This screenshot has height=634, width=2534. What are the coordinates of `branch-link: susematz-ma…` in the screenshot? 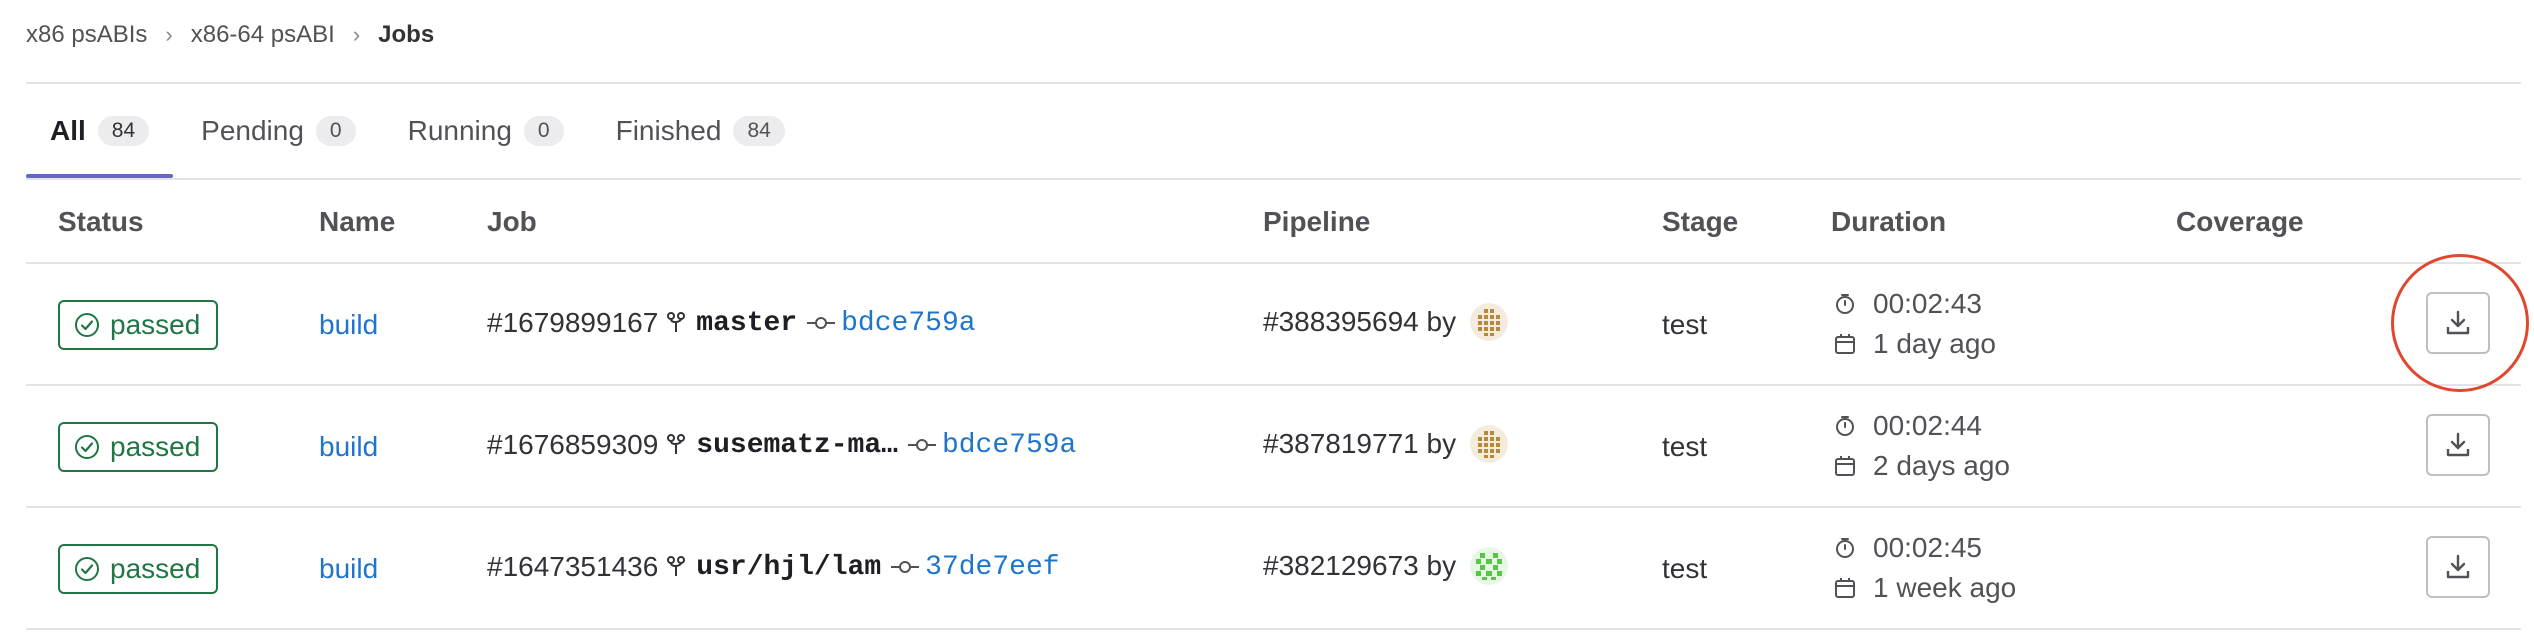 It's located at (797, 445).